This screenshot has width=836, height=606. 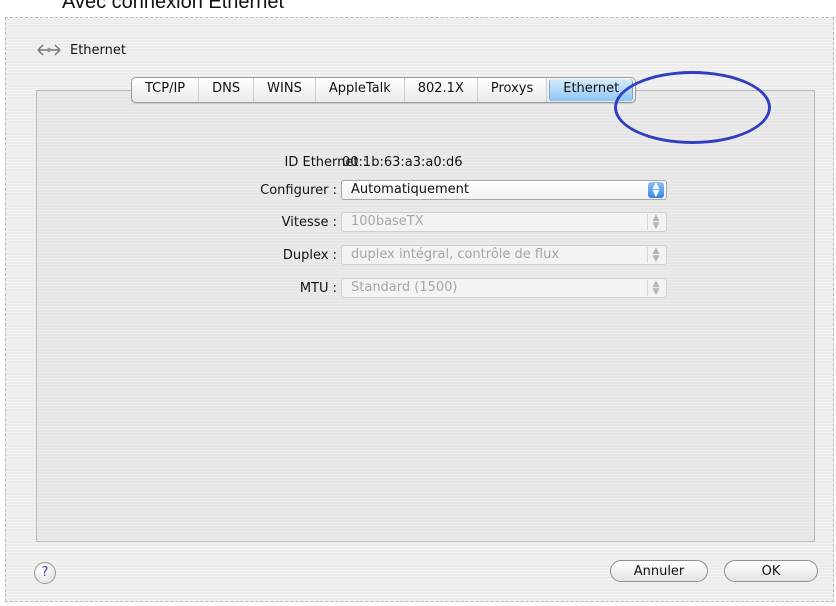 I want to click on page-caption: Avec connexion Ethernet, so click(x=173, y=6).